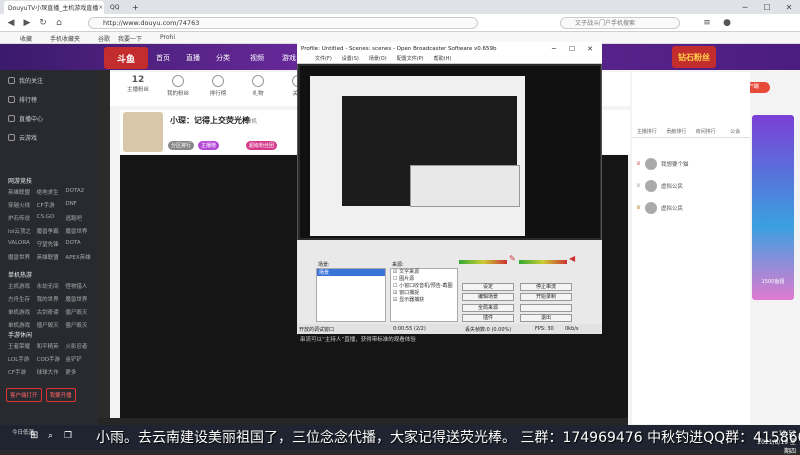  What do you see at coordinates (24, 395) in the screenshot?
I see `open-client-button: 客户端打开` at bounding box center [24, 395].